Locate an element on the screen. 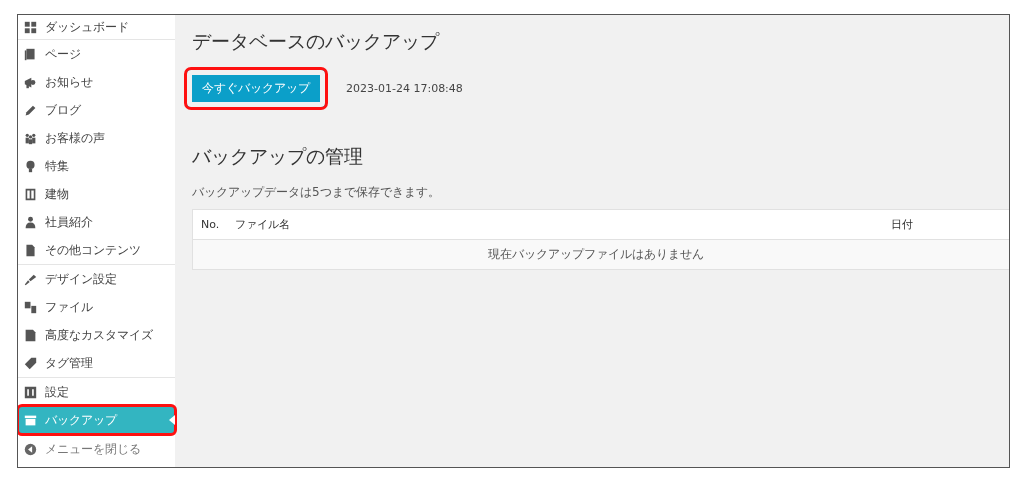 The height and width of the screenshot is (482, 1024). column-header: 日付 is located at coordinates (902, 224).